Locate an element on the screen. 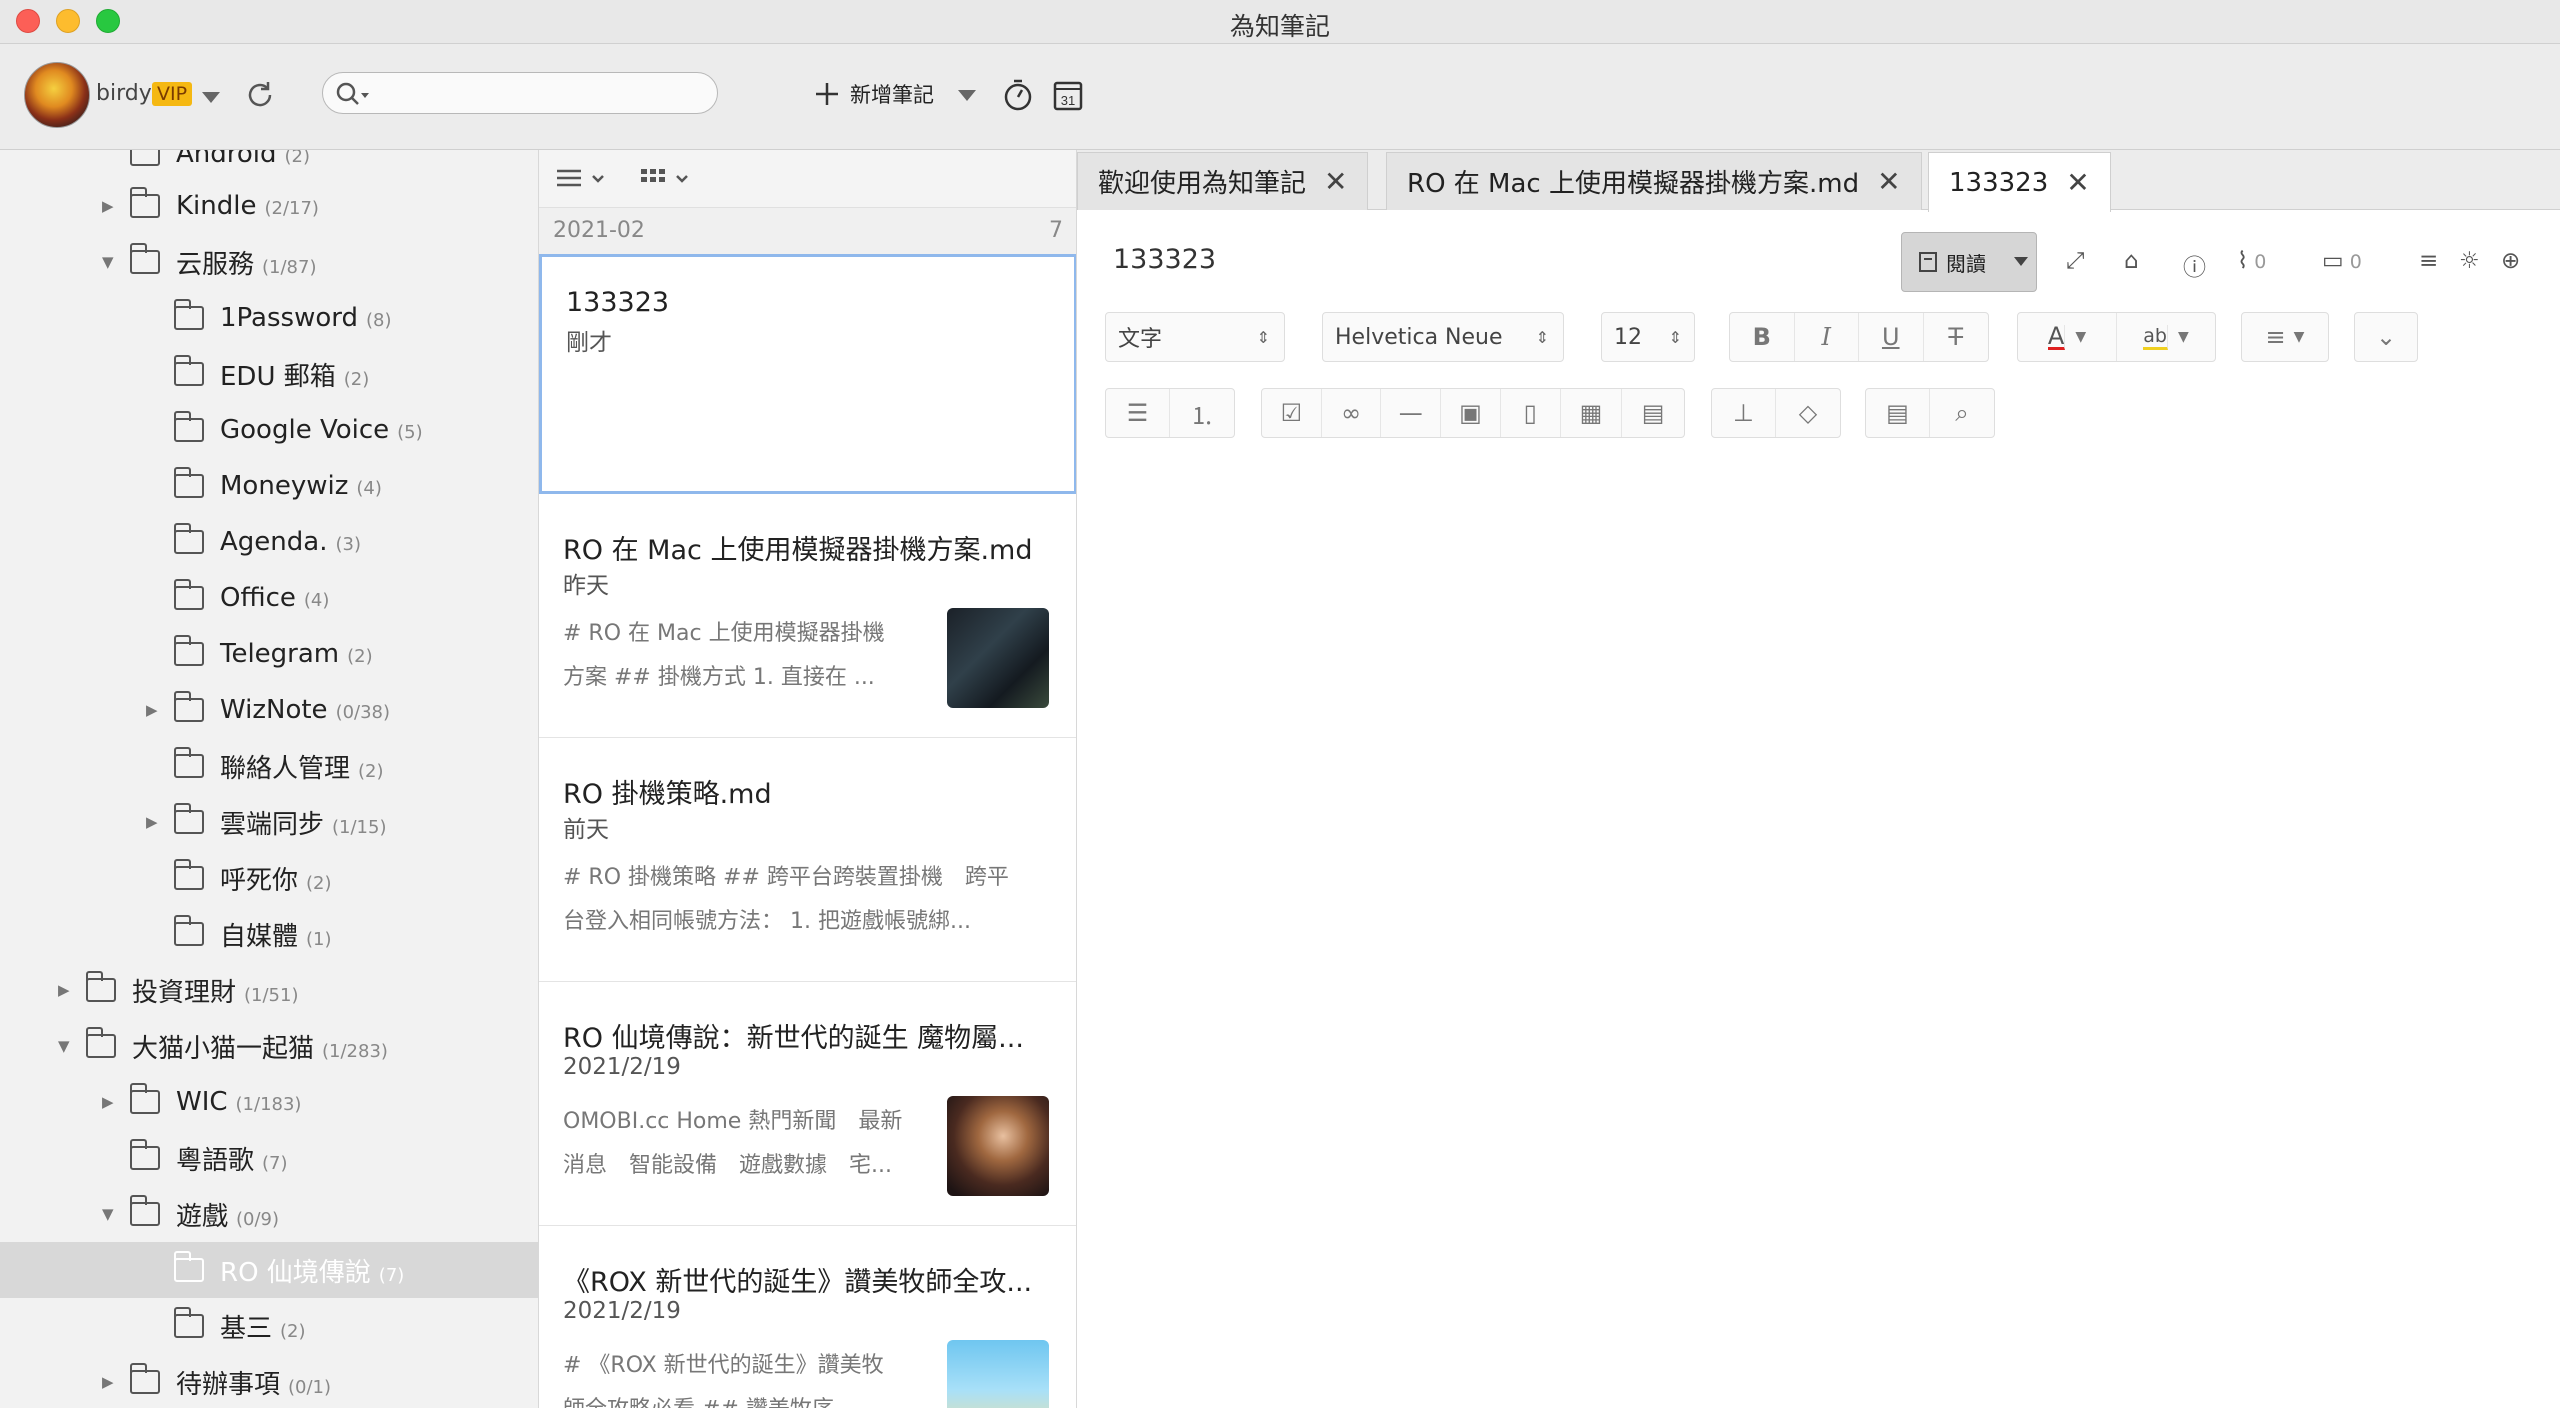 This screenshot has height=1408, width=2560. sidebar-item-ro-ragnarok: RO 仙境傳說 (7) is located at coordinates (269, 1270).